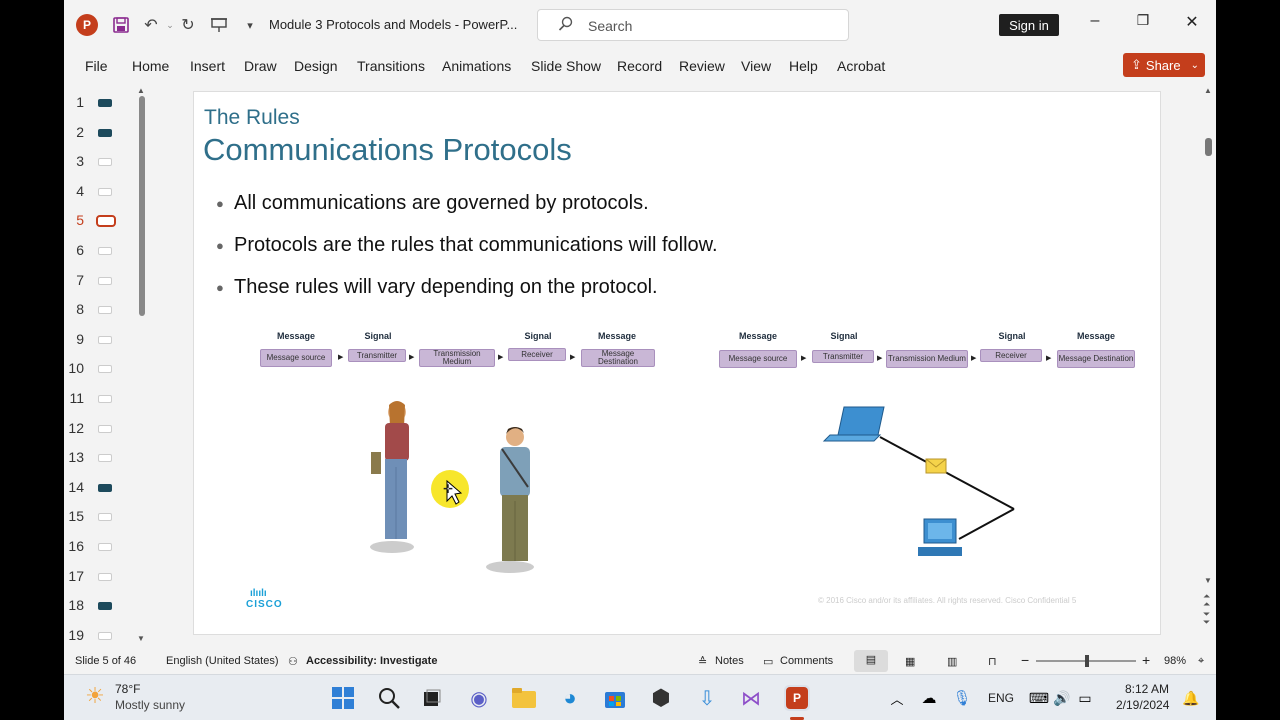 This screenshot has height=720, width=1280. What do you see at coordinates (615, 698) in the screenshot?
I see `microsoft-store-icon` at bounding box center [615, 698].